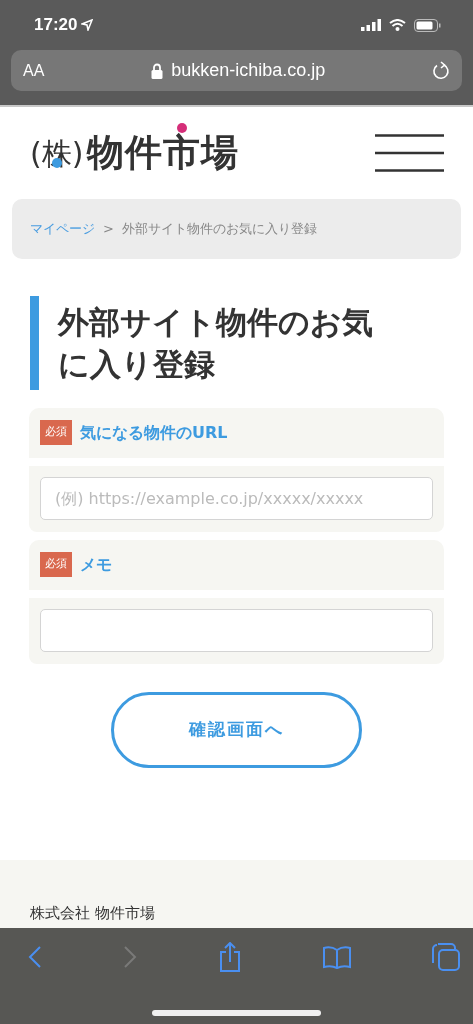  What do you see at coordinates (397, 25) in the screenshot?
I see `wifi-icon` at bounding box center [397, 25].